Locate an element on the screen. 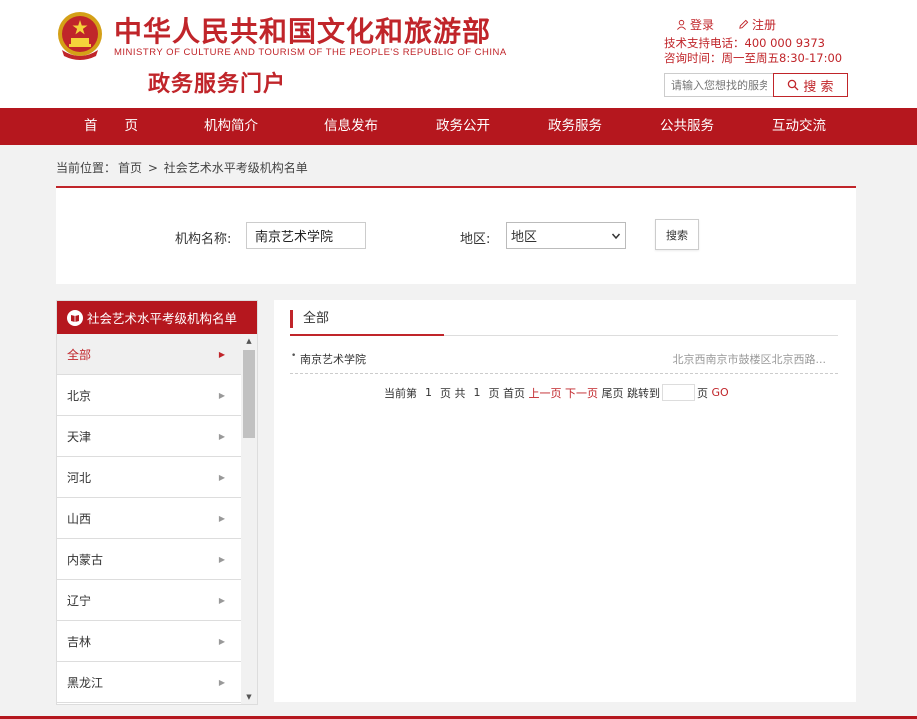  site-search-label: 搜 索 is located at coordinates (818, 87).